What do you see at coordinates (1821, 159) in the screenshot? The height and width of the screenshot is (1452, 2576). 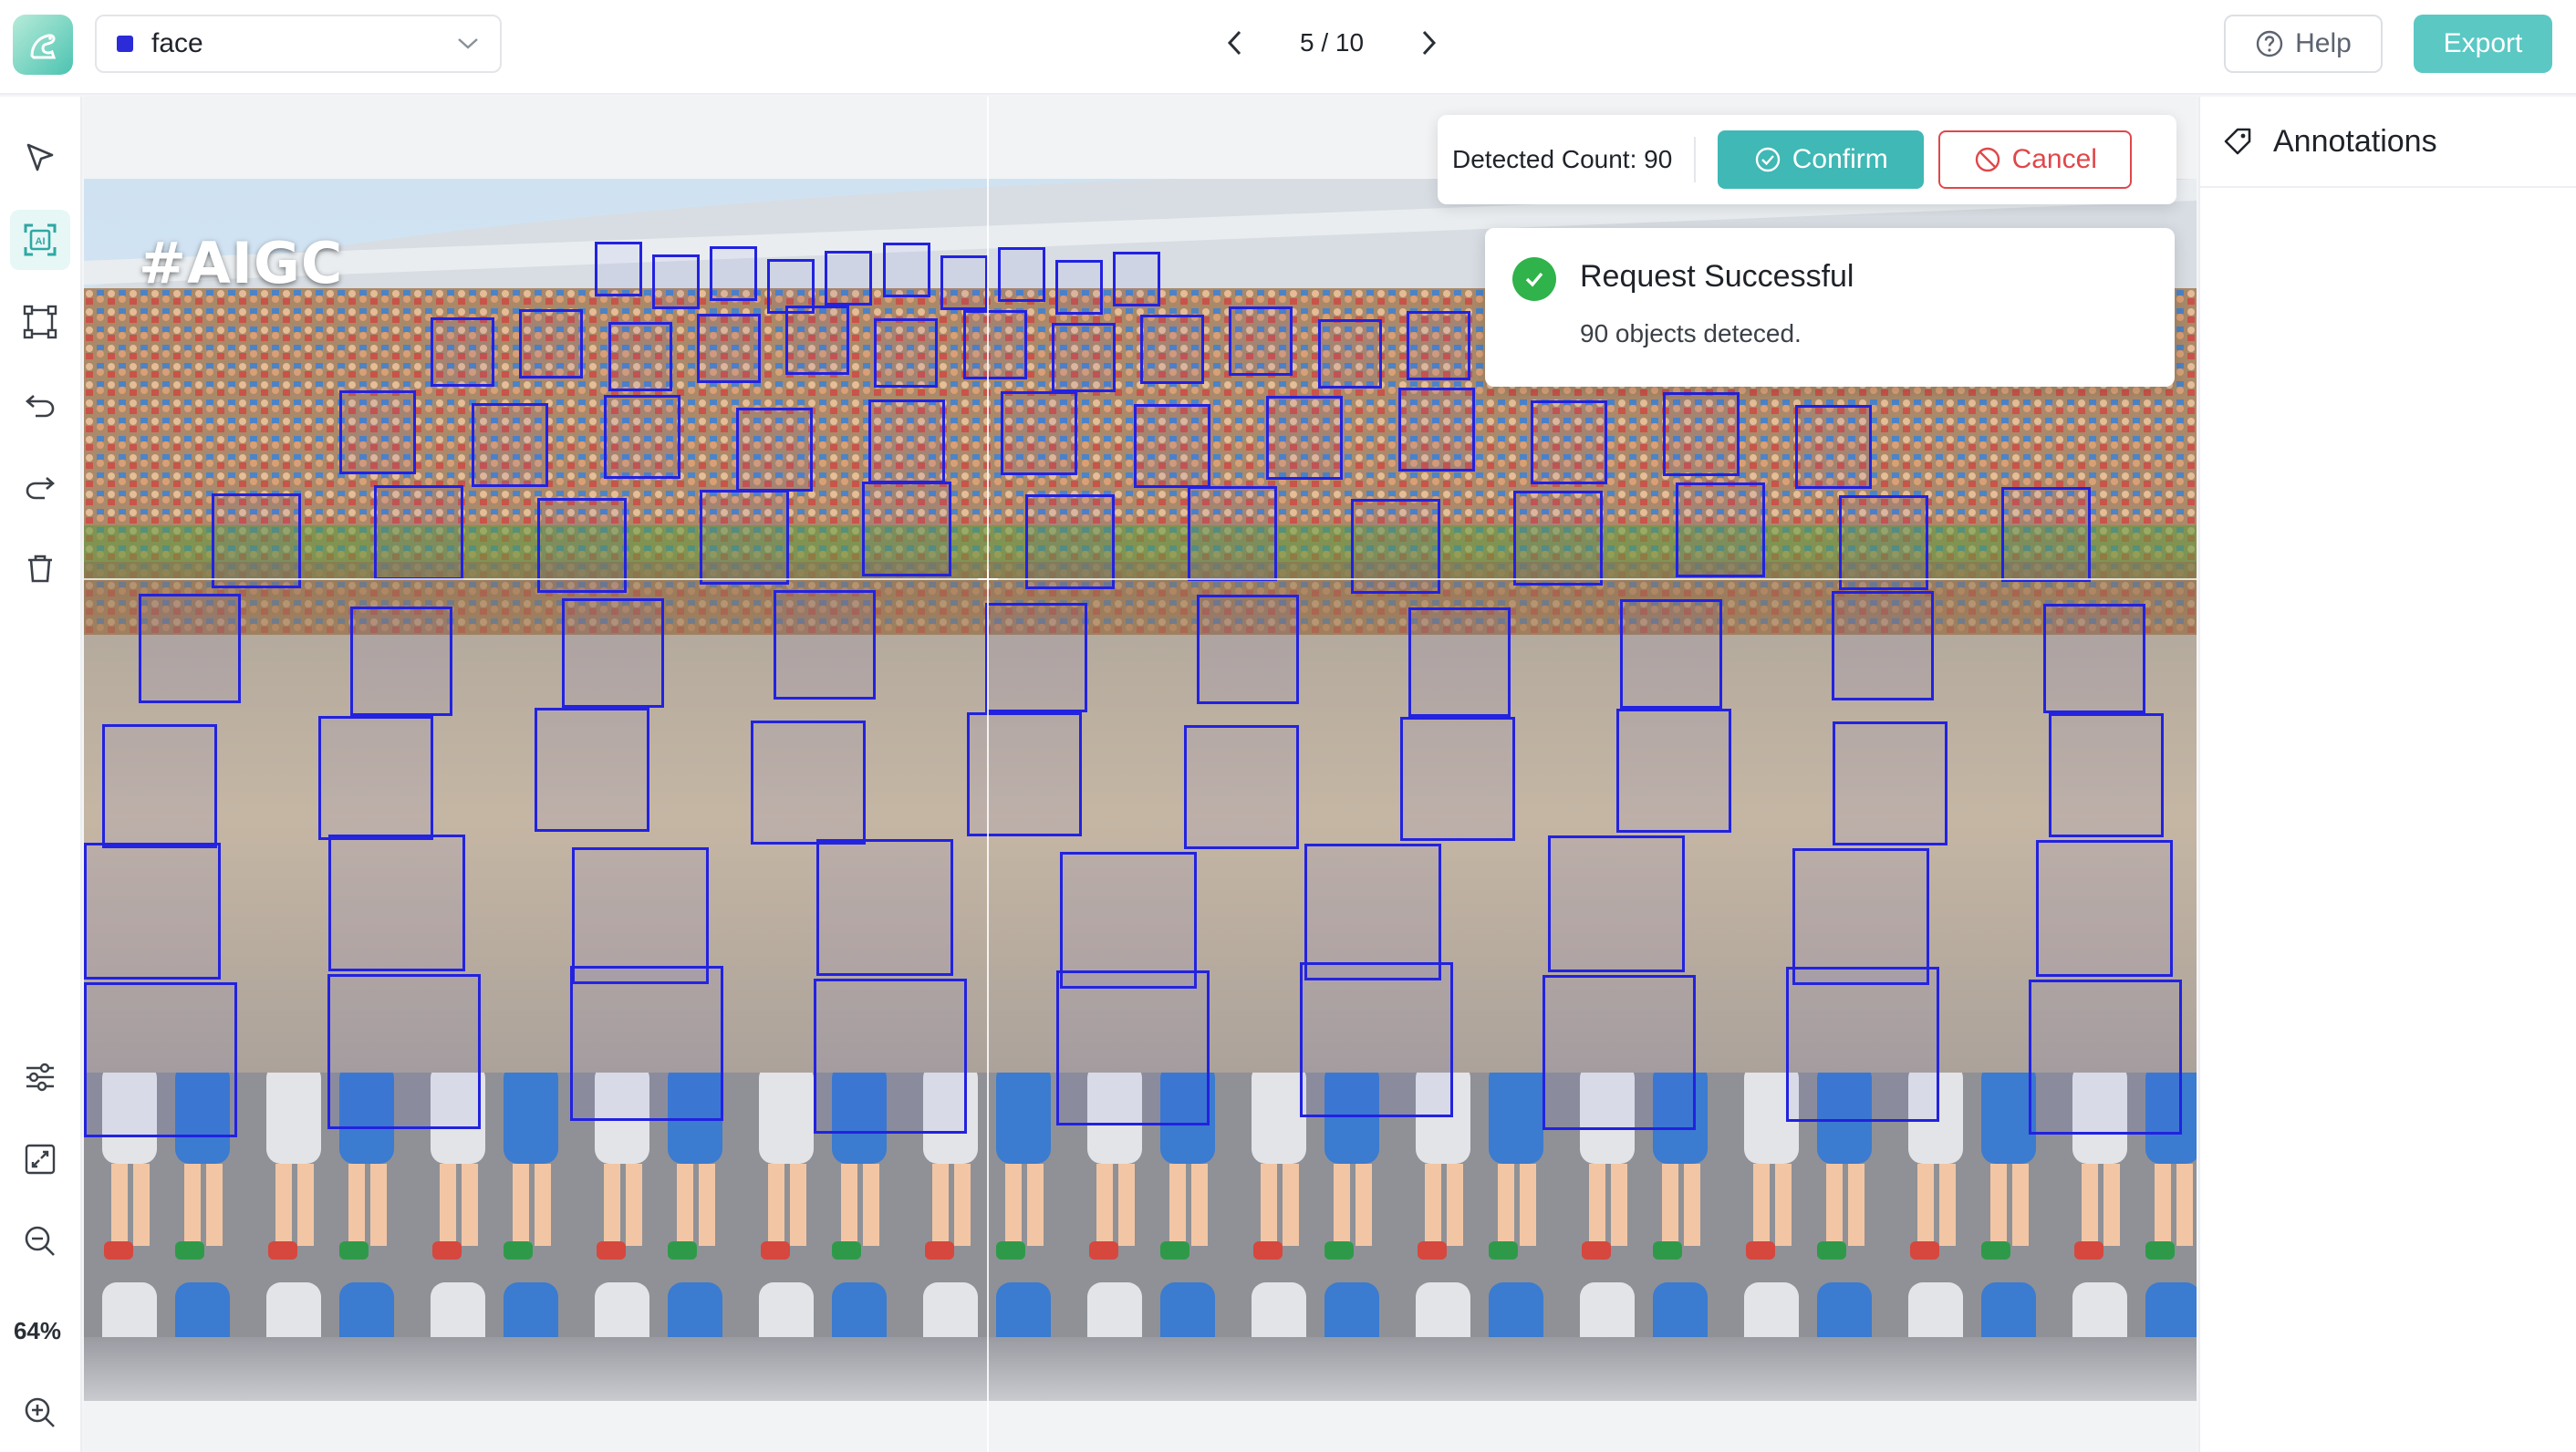 I see `confirm-button: Confirm` at bounding box center [1821, 159].